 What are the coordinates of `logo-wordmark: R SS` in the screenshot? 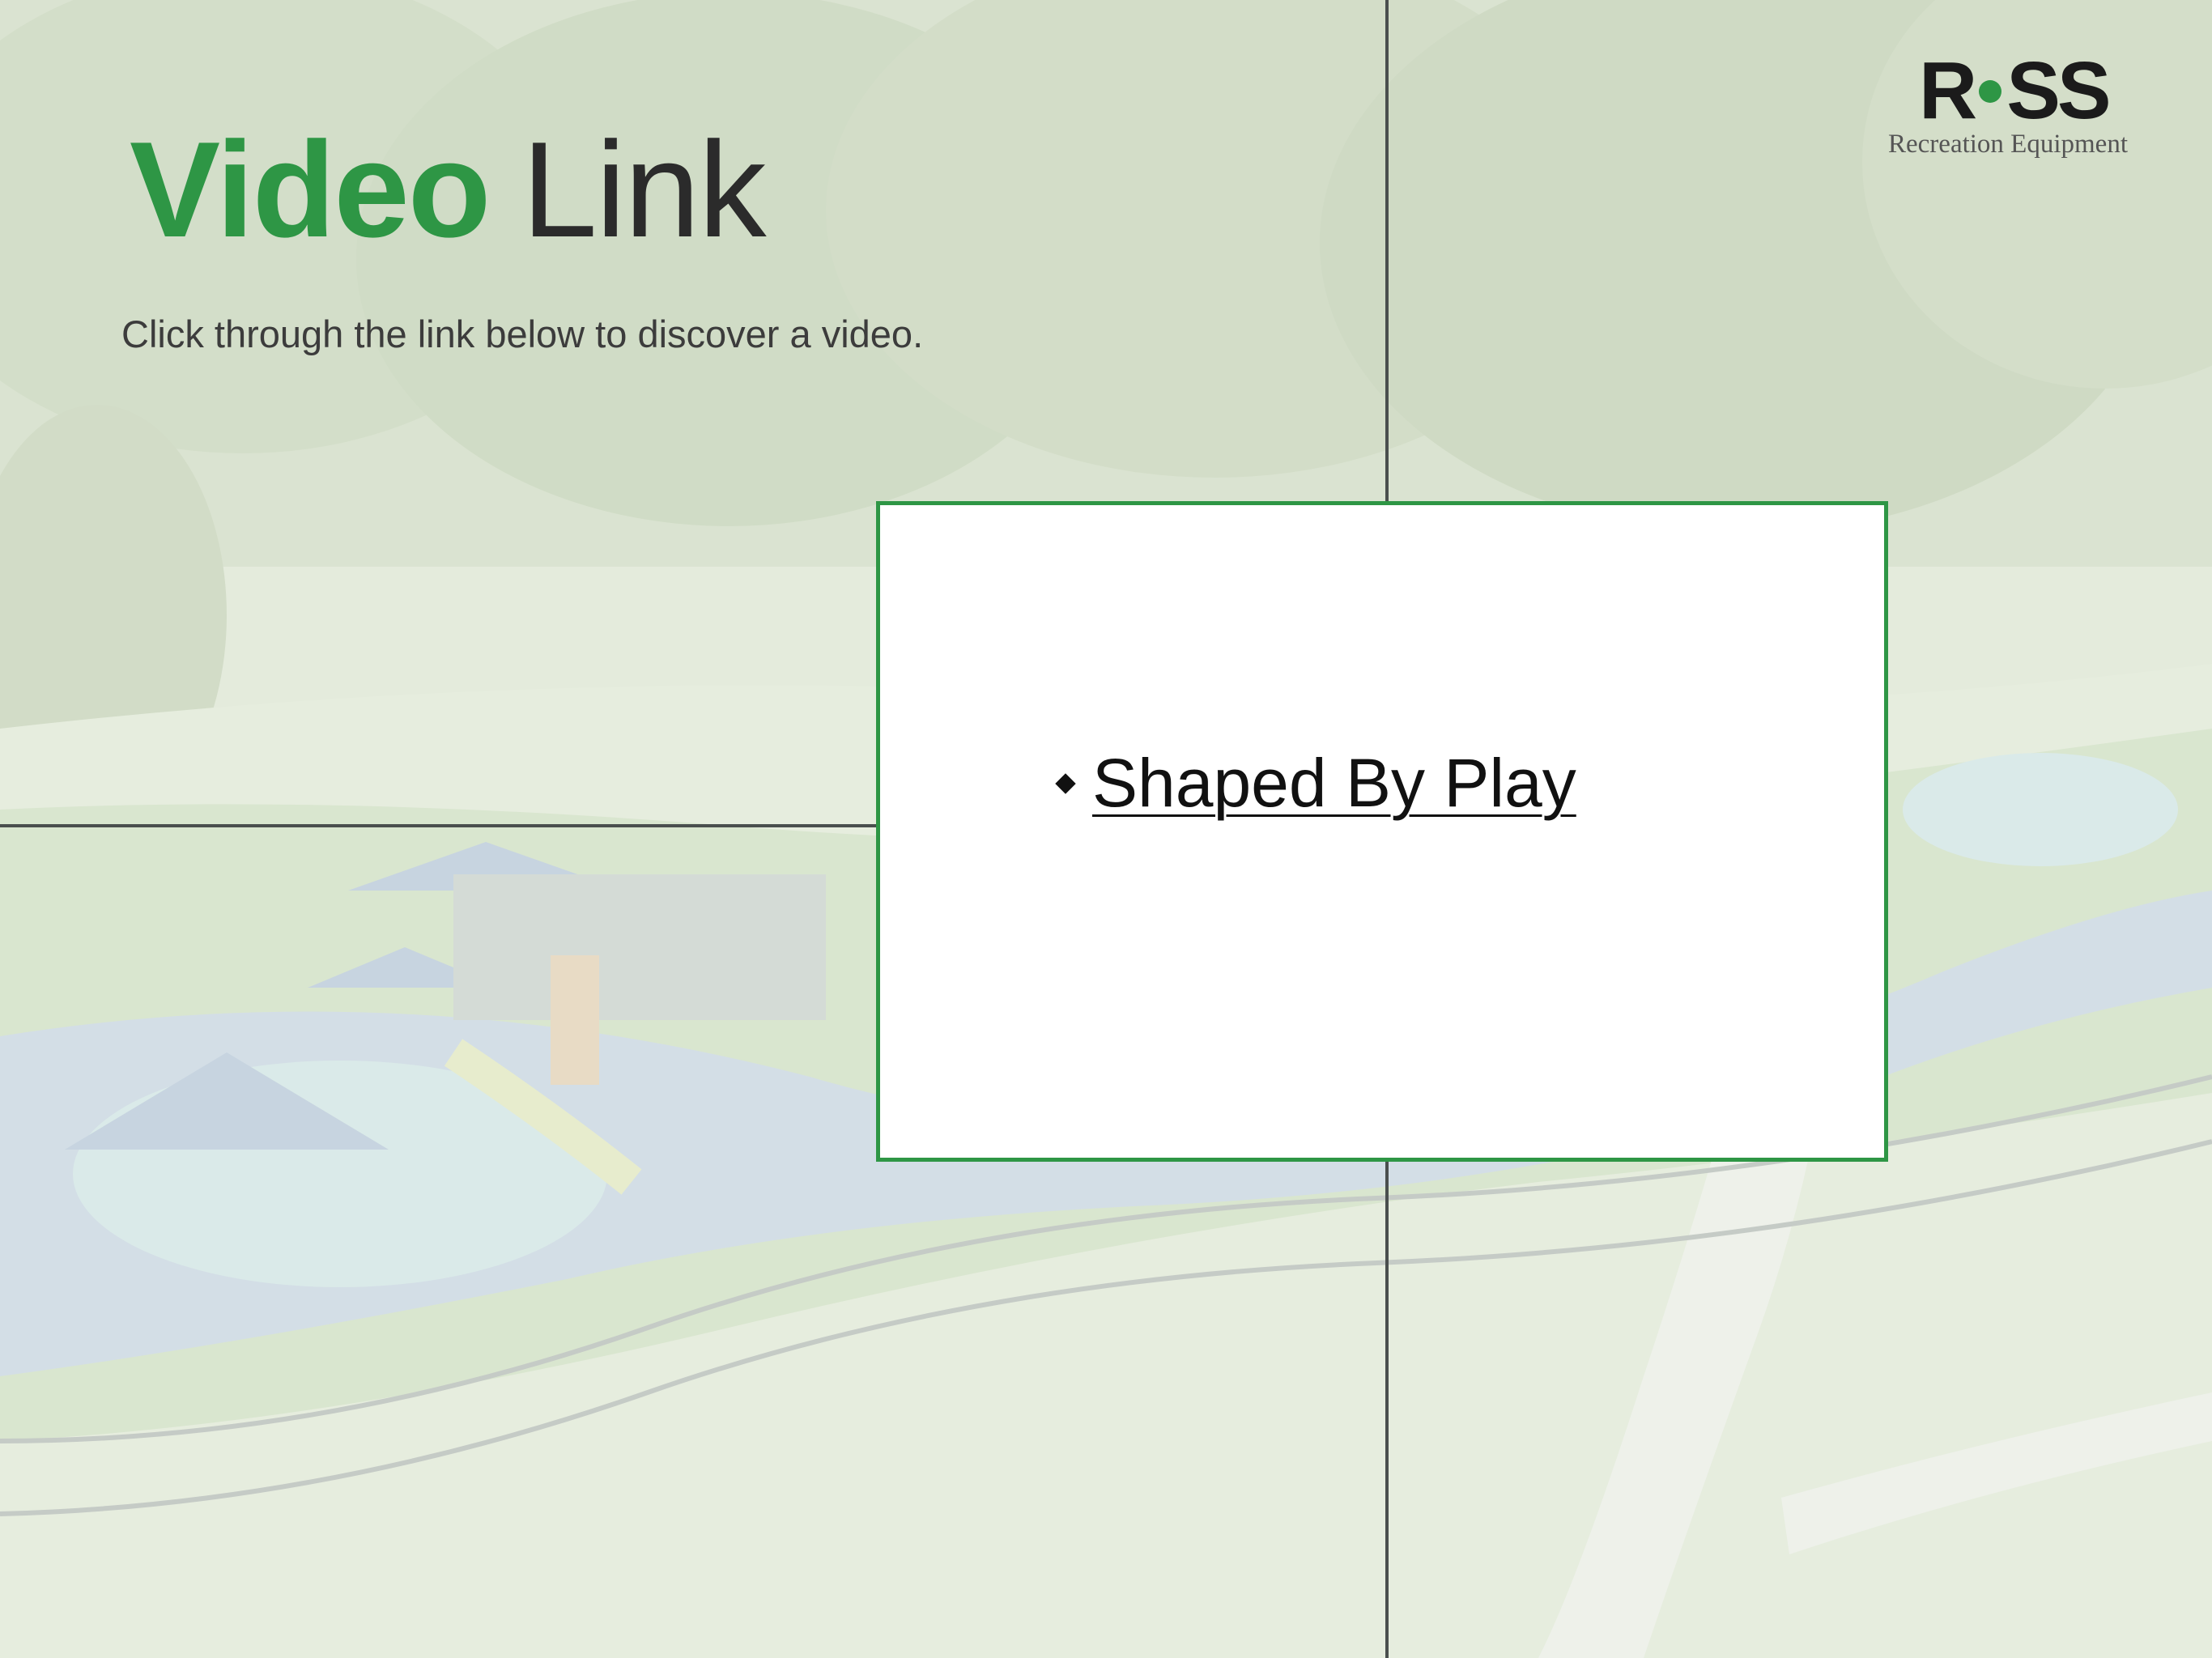 It's located at (2015, 90).